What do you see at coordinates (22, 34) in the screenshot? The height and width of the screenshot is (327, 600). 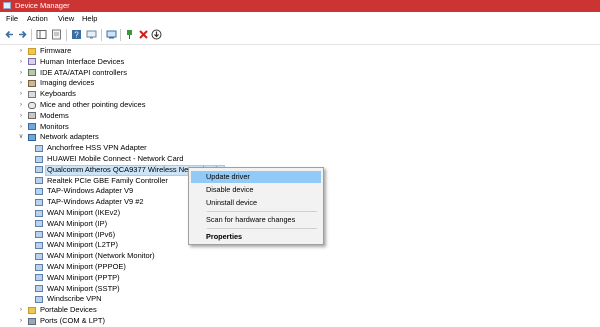 I see `forward-arrow-icon` at bounding box center [22, 34].